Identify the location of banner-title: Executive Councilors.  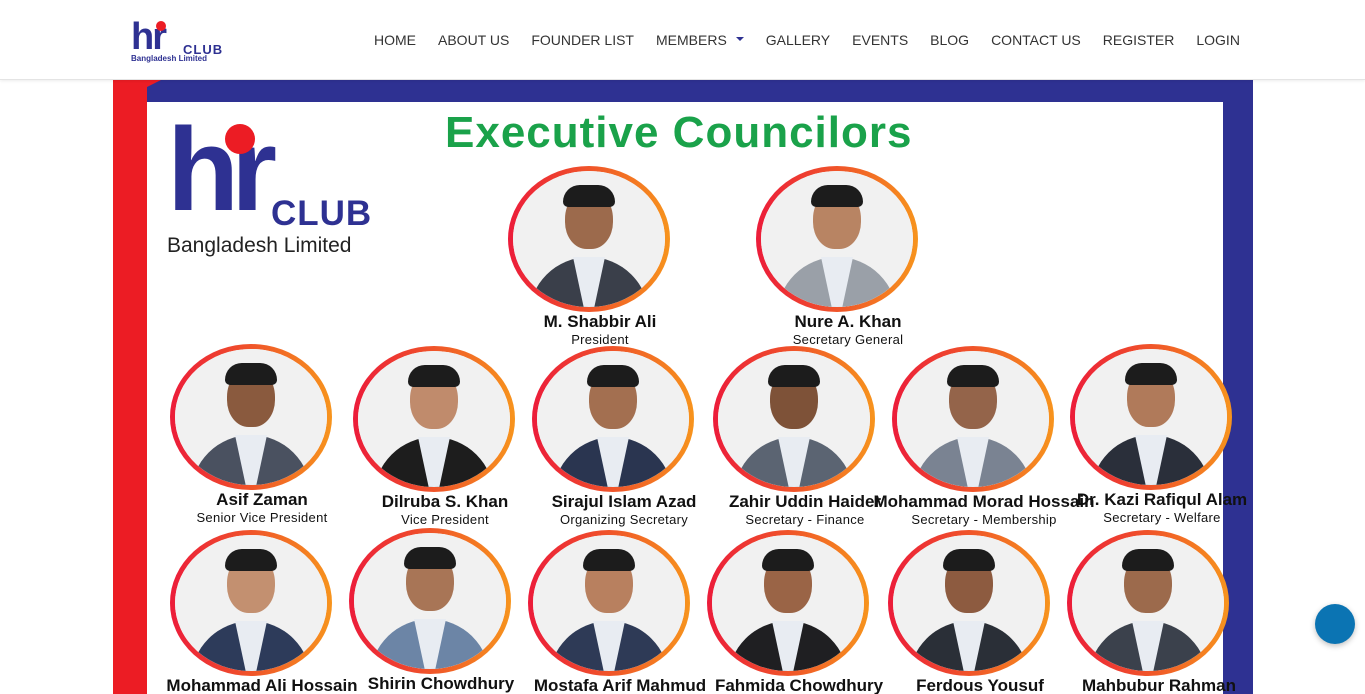
(679, 132).